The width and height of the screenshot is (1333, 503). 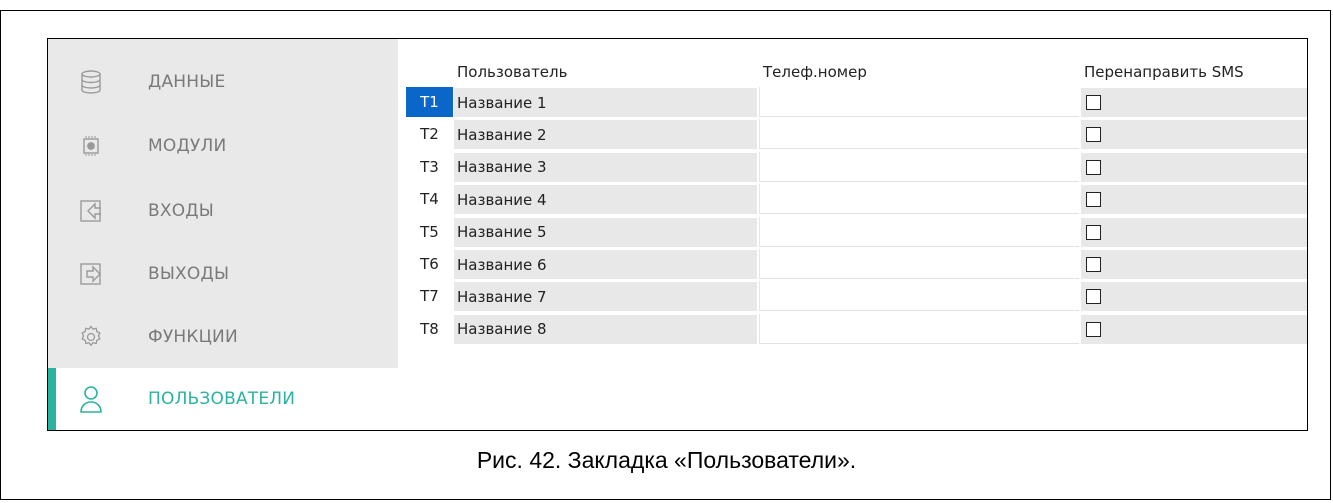 I want to click on user-name-cell: Название 6, so click(x=605, y=264).